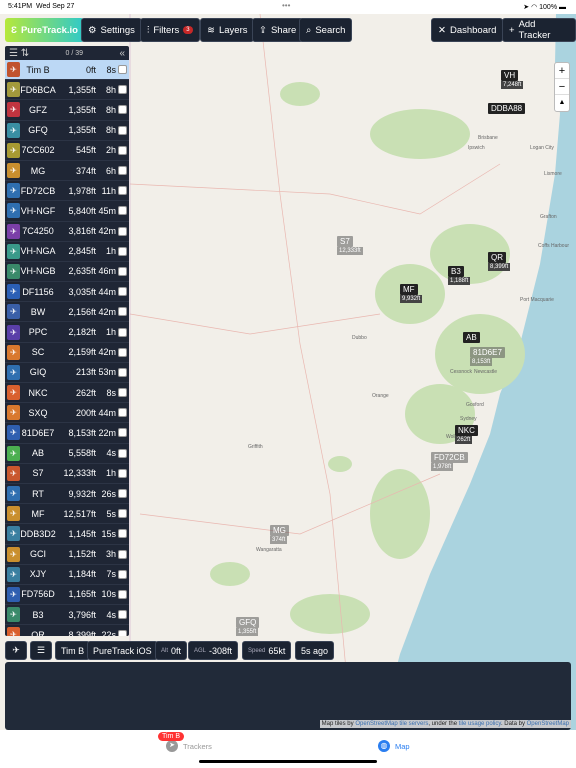 Image resolution: width=576 pixels, height=768 pixels. Describe the element at coordinates (507, 108) in the screenshot. I see `map-marker: DDBA88` at that location.